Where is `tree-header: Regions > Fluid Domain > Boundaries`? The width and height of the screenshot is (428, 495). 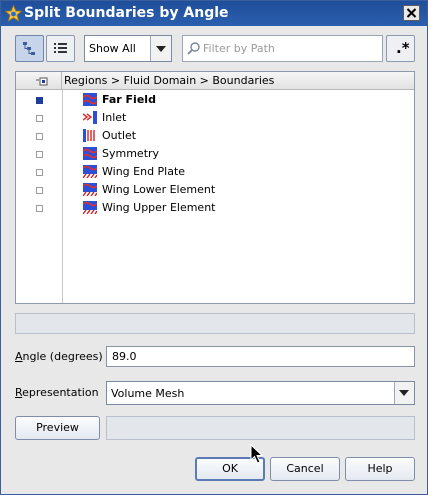
tree-header: Regions > Fluid Domain > Boundaries is located at coordinates (215, 81).